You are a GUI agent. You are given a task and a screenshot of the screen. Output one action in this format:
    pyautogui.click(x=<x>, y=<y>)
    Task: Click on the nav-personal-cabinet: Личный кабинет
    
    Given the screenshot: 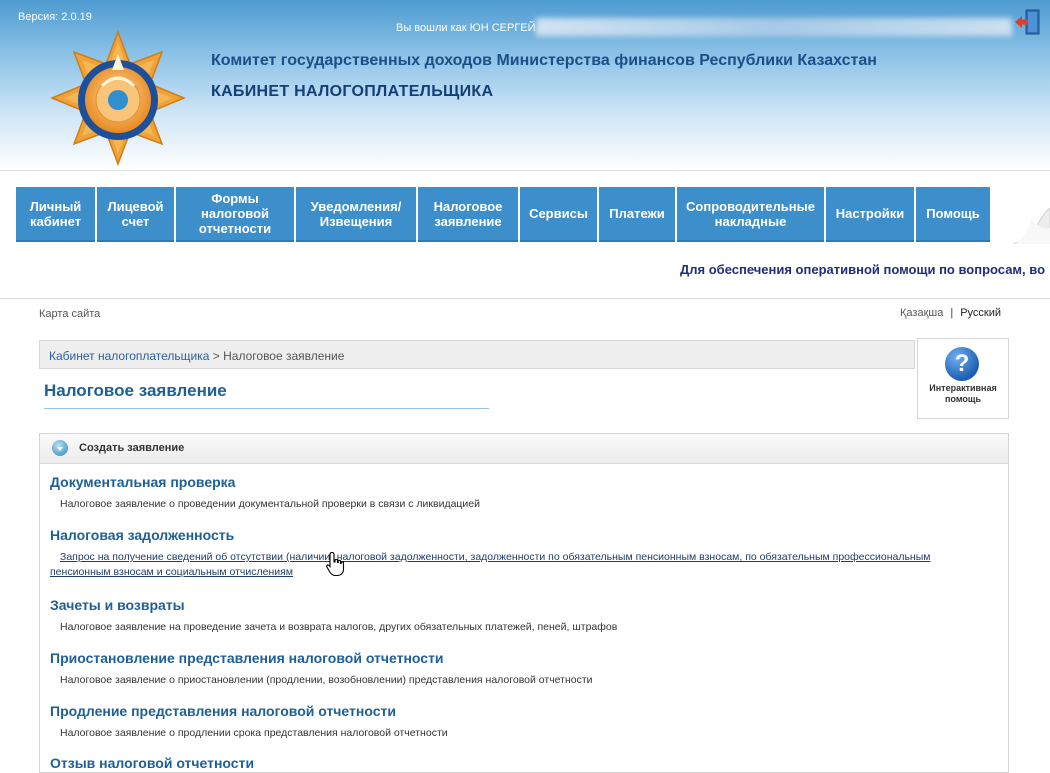 What is the action you would take?
    pyautogui.click(x=55, y=214)
    